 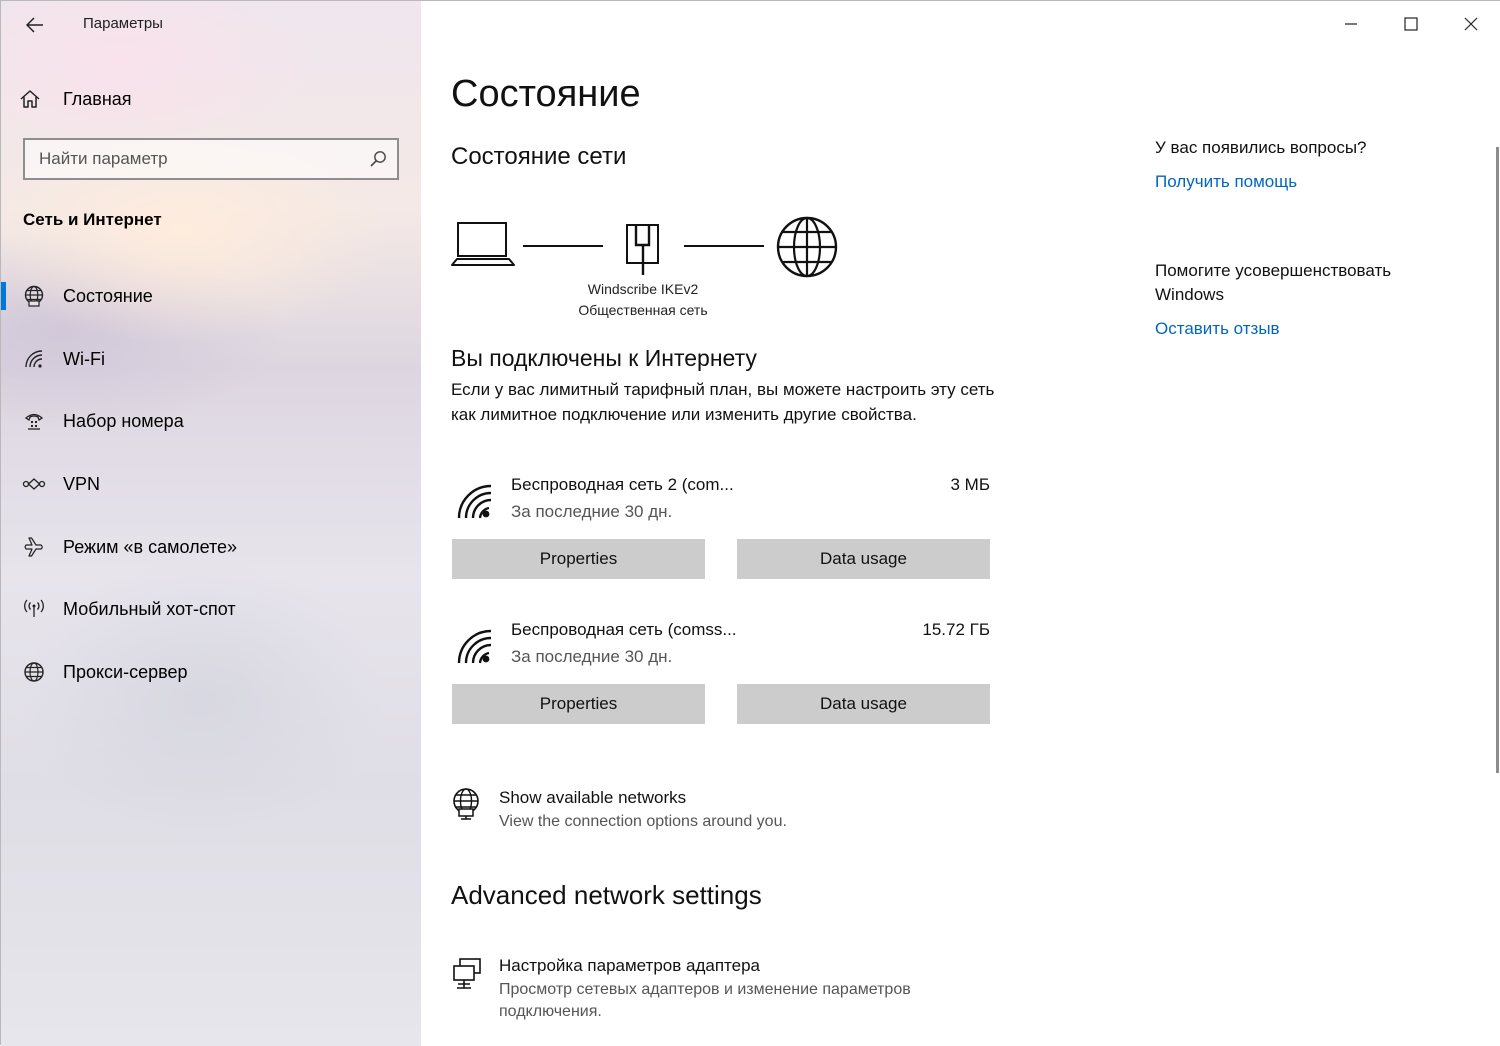 What do you see at coordinates (956, 629) in the screenshot?
I see `network-usage: 15.72 ГБ` at bounding box center [956, 629].